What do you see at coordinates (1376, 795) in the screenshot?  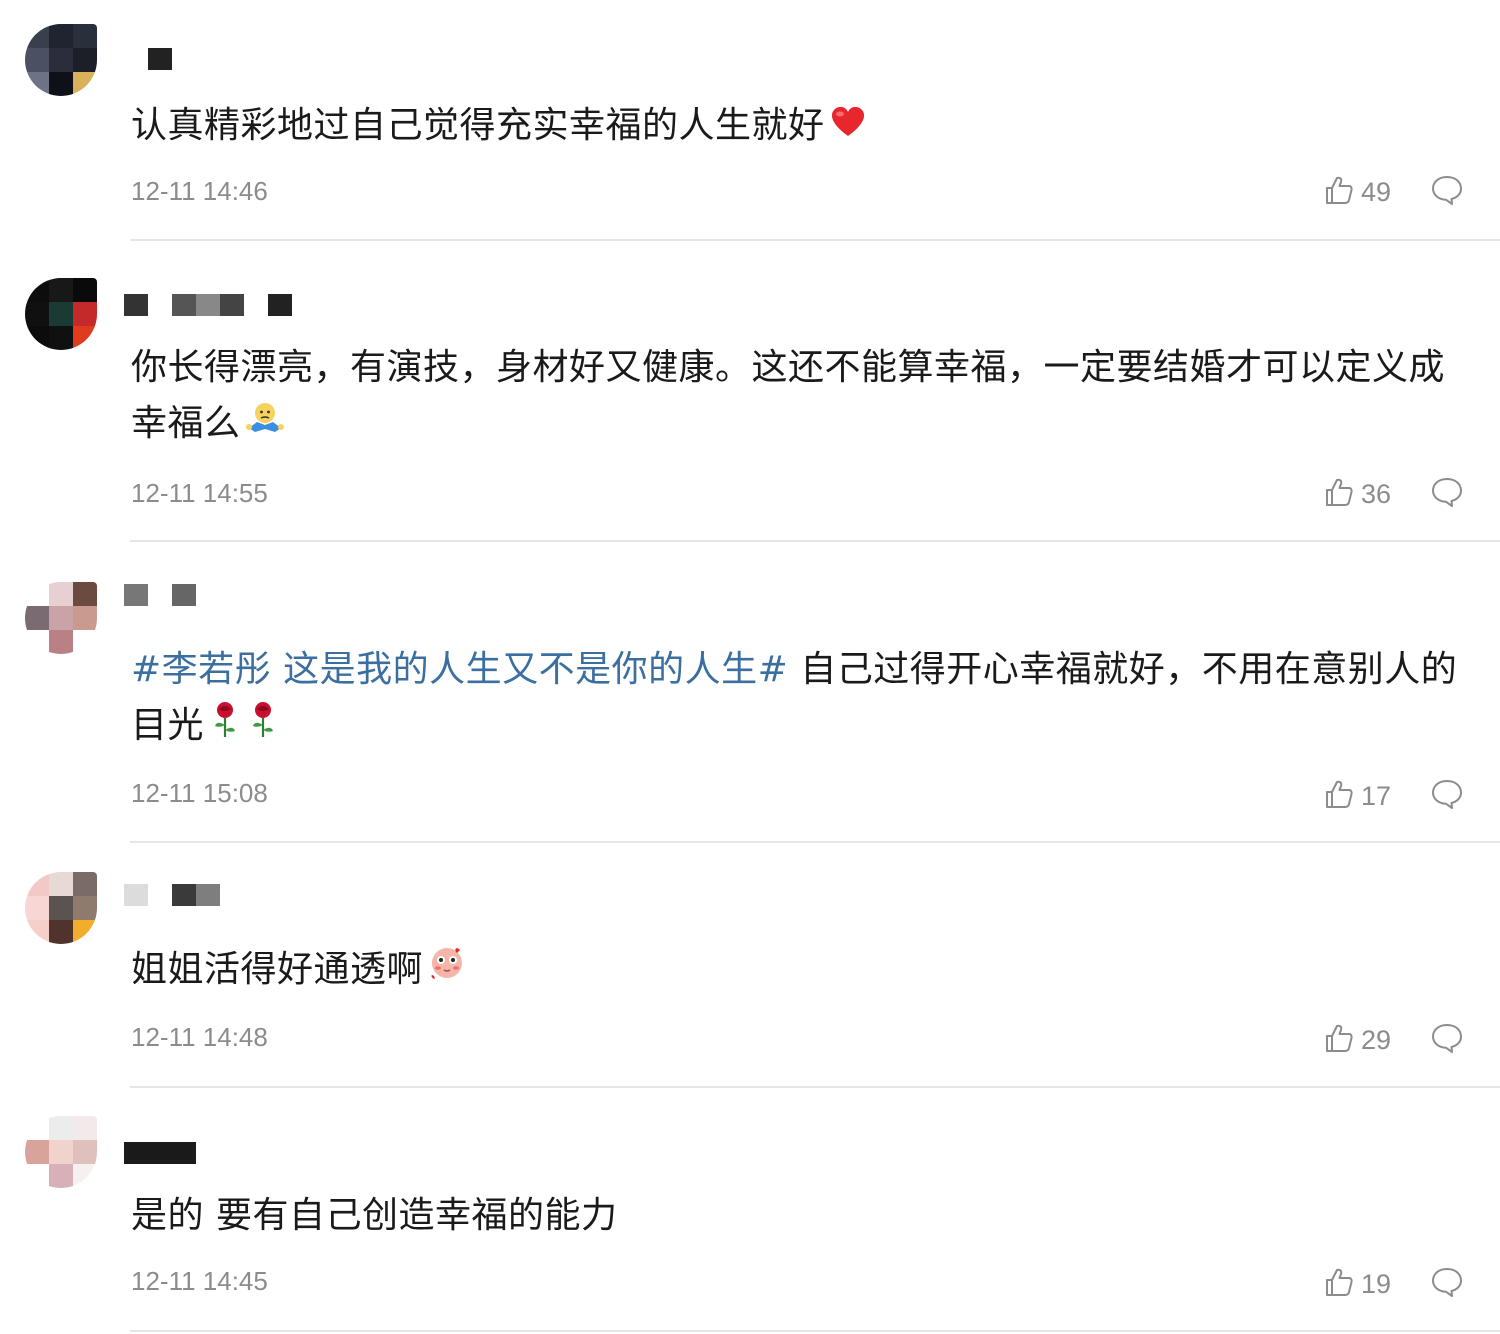 I see `like-count: 17` at bounding box center [1376, 795].